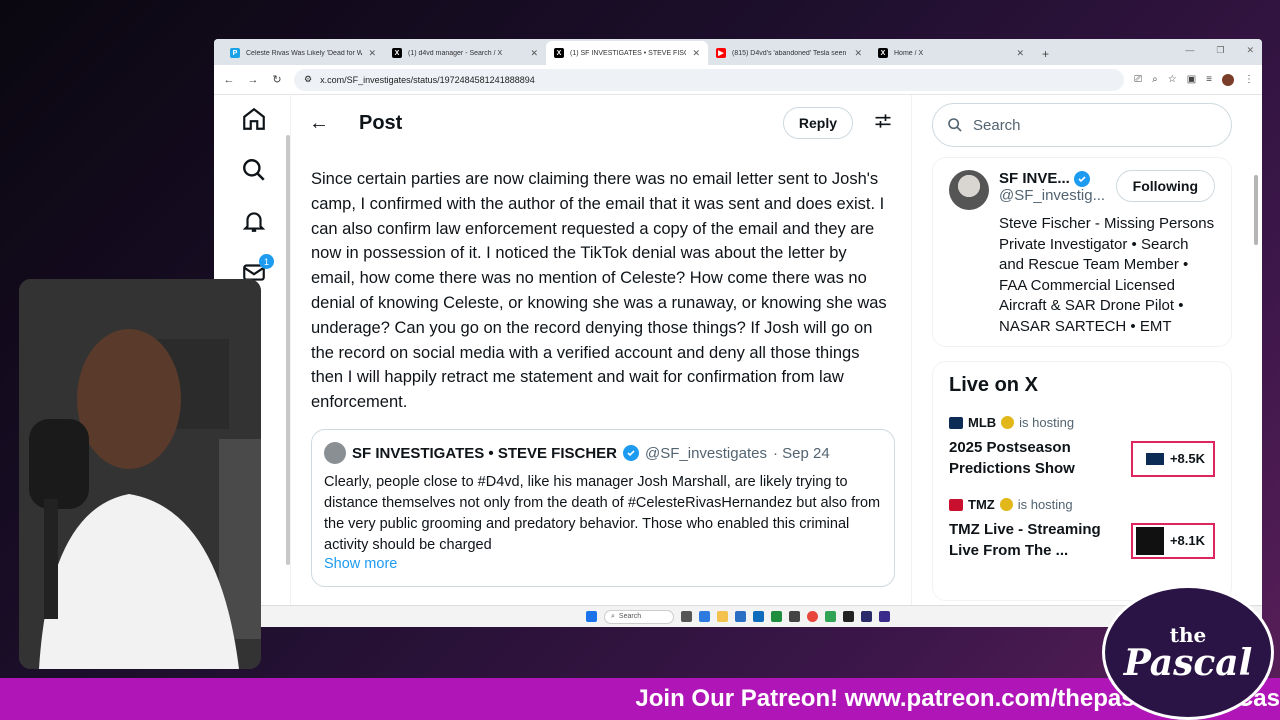 Image resolution: width=1280 pixels, height=720 pixels. Describe the element at coordinates (704, 616) in the screenshot. I see `edge-icon` at that location.